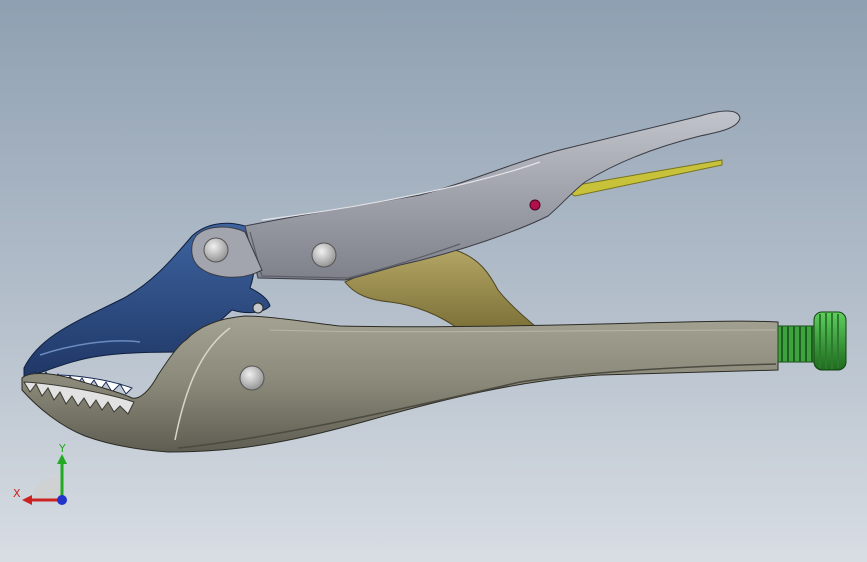 Image resolution: width=867 pixels, height=562 pixels. I want to click on pivot-rivet-lower, so click(252, 378).